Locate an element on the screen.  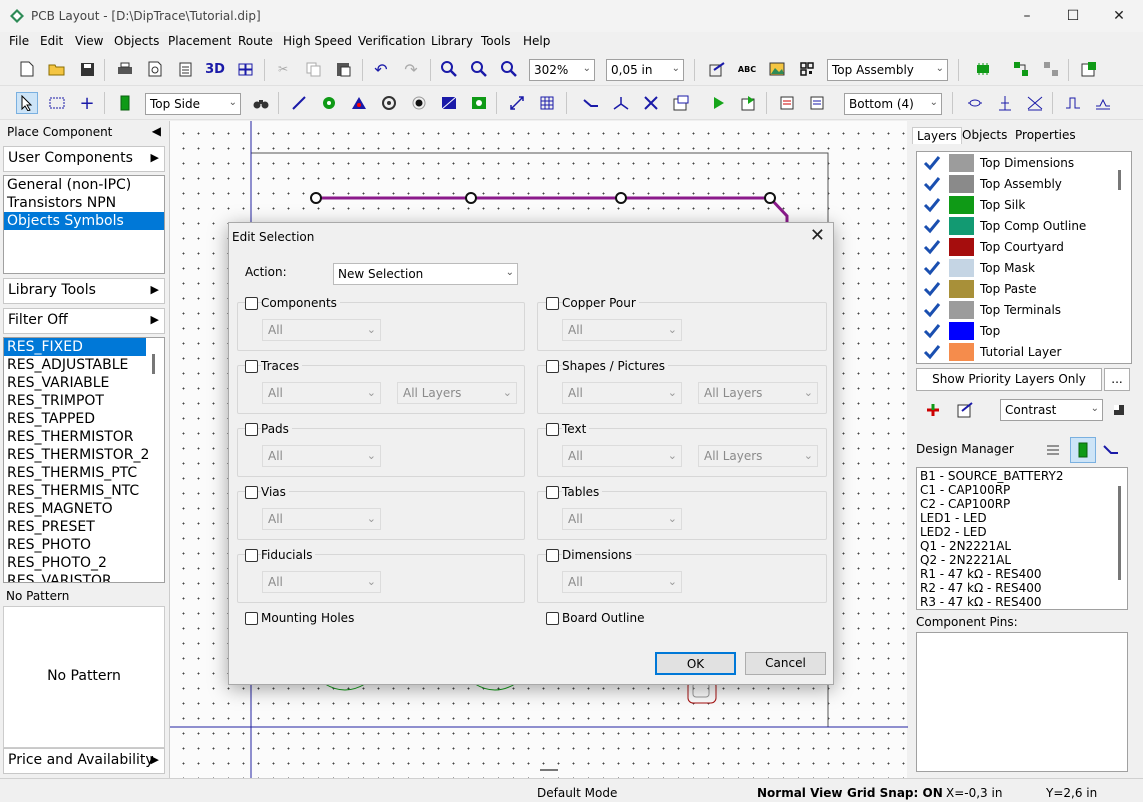
text-abc-icon: ABC is located at coordinates (747, 69).